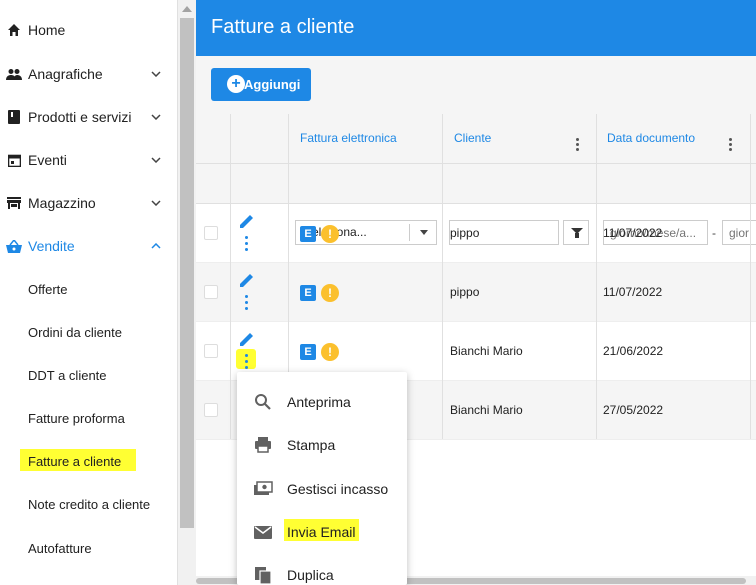 The width and height of the screenshot is (756, 585). I want to click on scrollbar-thumb, so click(187, 273).